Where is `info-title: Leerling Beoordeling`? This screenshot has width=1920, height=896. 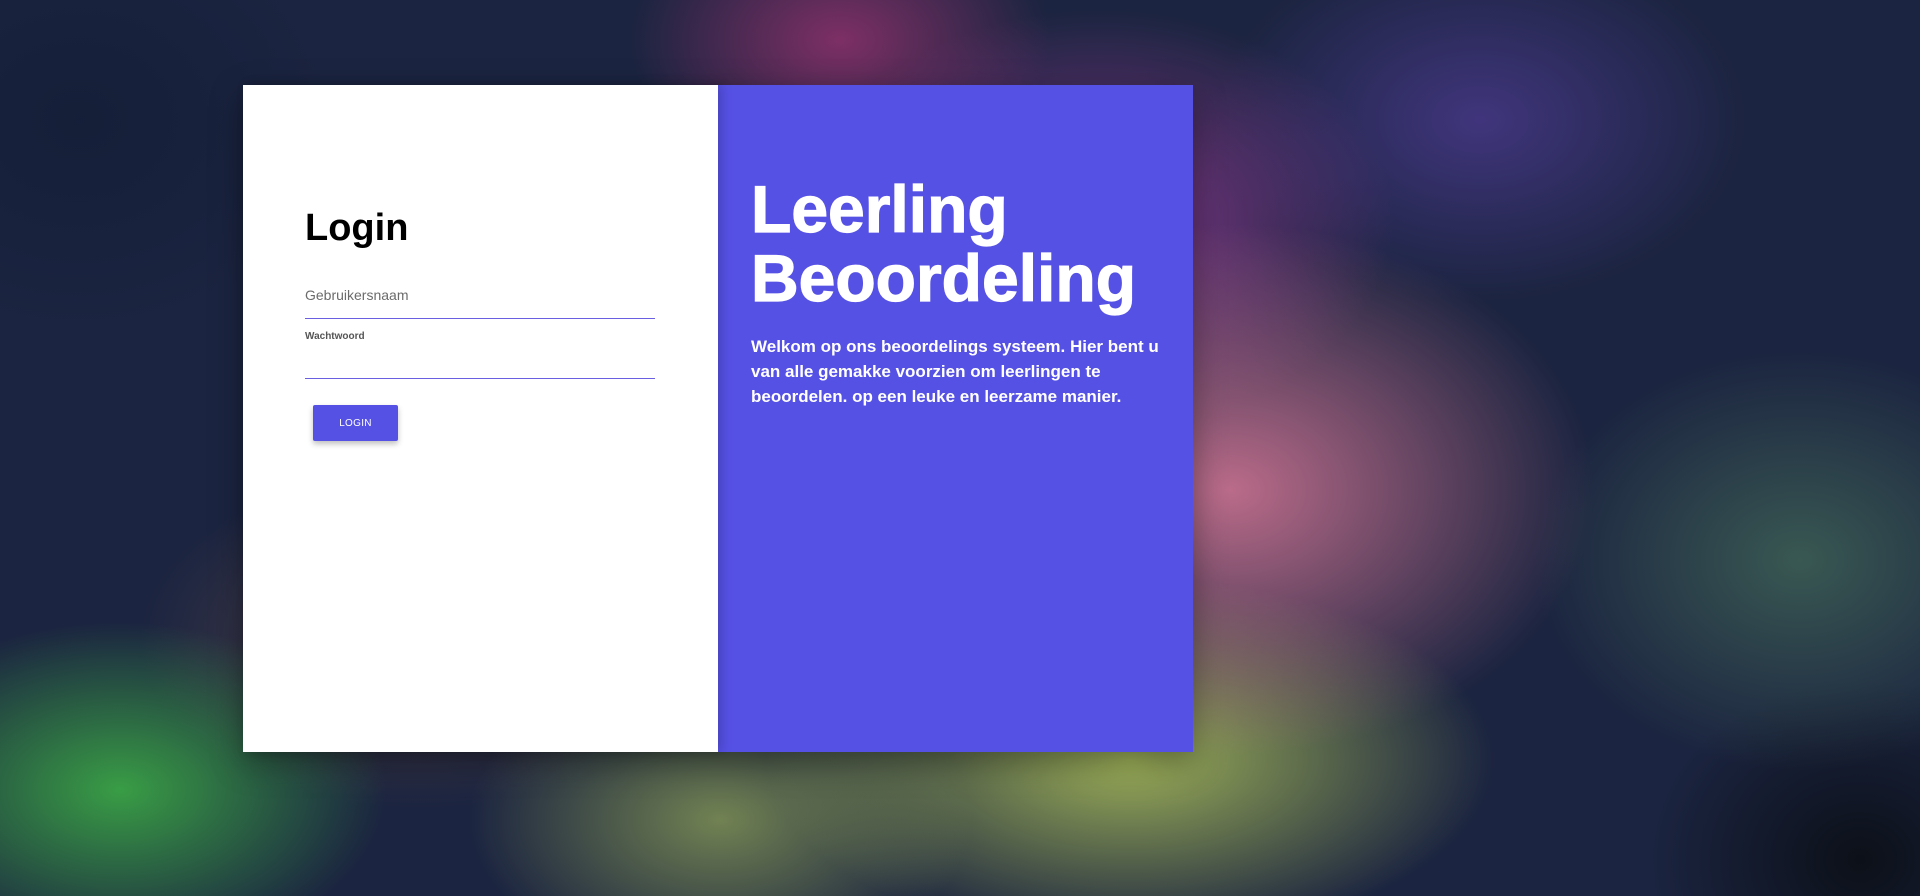
info-title: Leerling Beoordeling is located at coordinates (943, 243).